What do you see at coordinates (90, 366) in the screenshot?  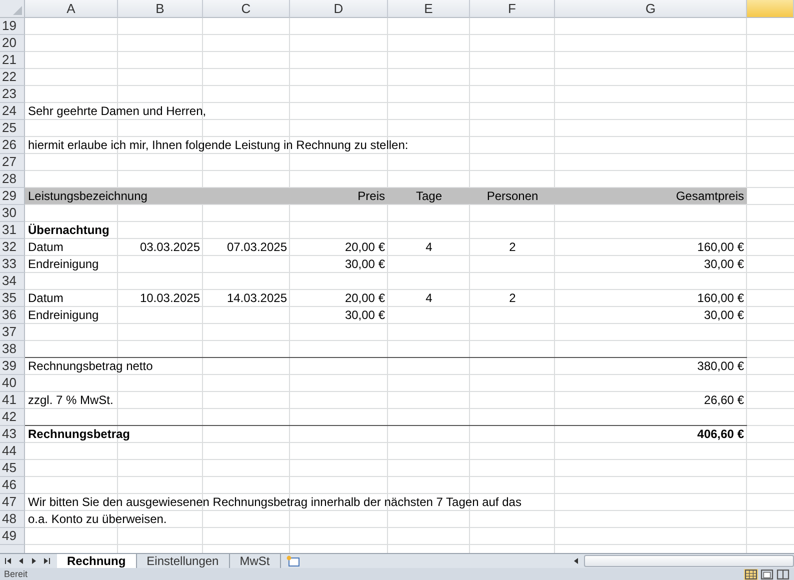 I see `table-cell-text: Rechnungsbetrag netto` at bounding box center [90, 366].